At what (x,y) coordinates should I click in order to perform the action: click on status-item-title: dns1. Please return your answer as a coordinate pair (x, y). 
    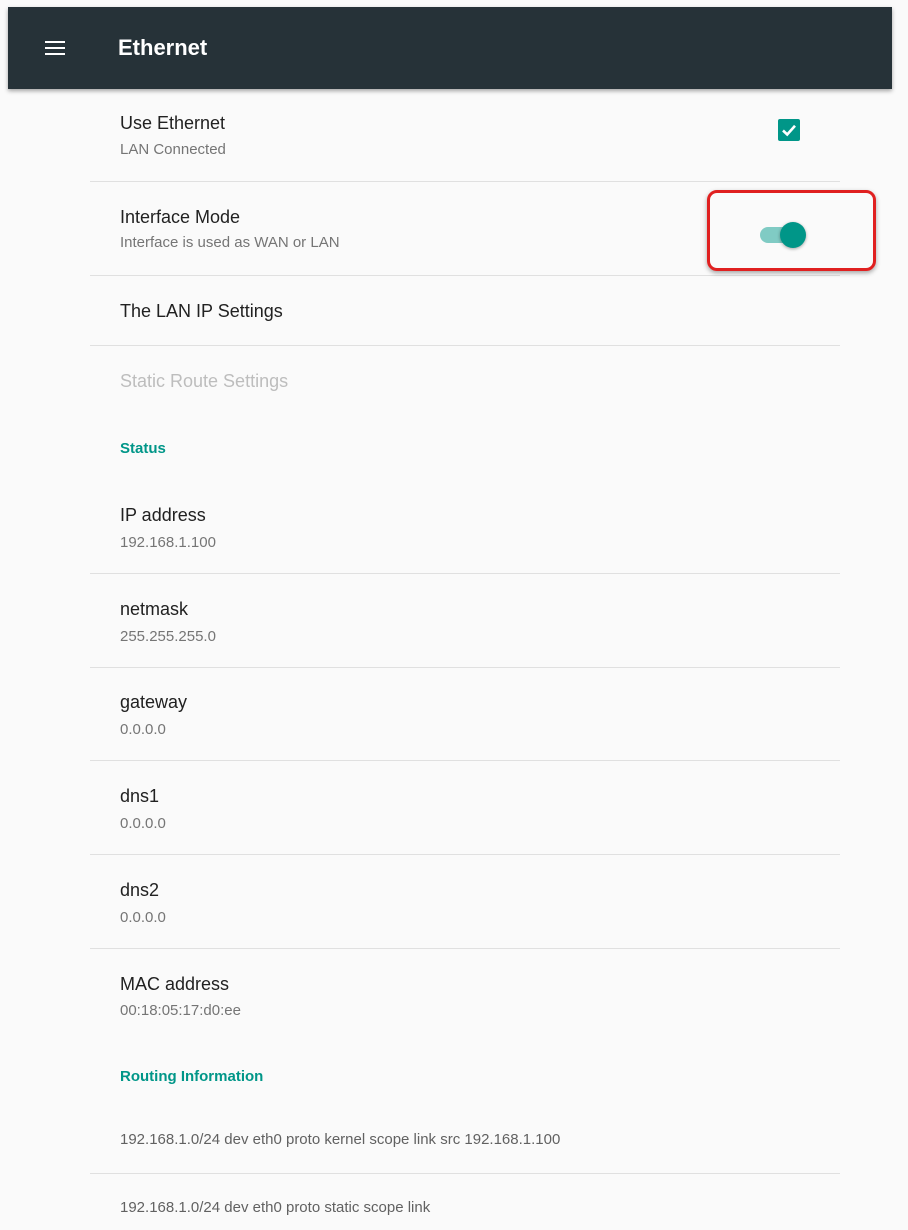
    Looking at the image, I should click on (140, 796).